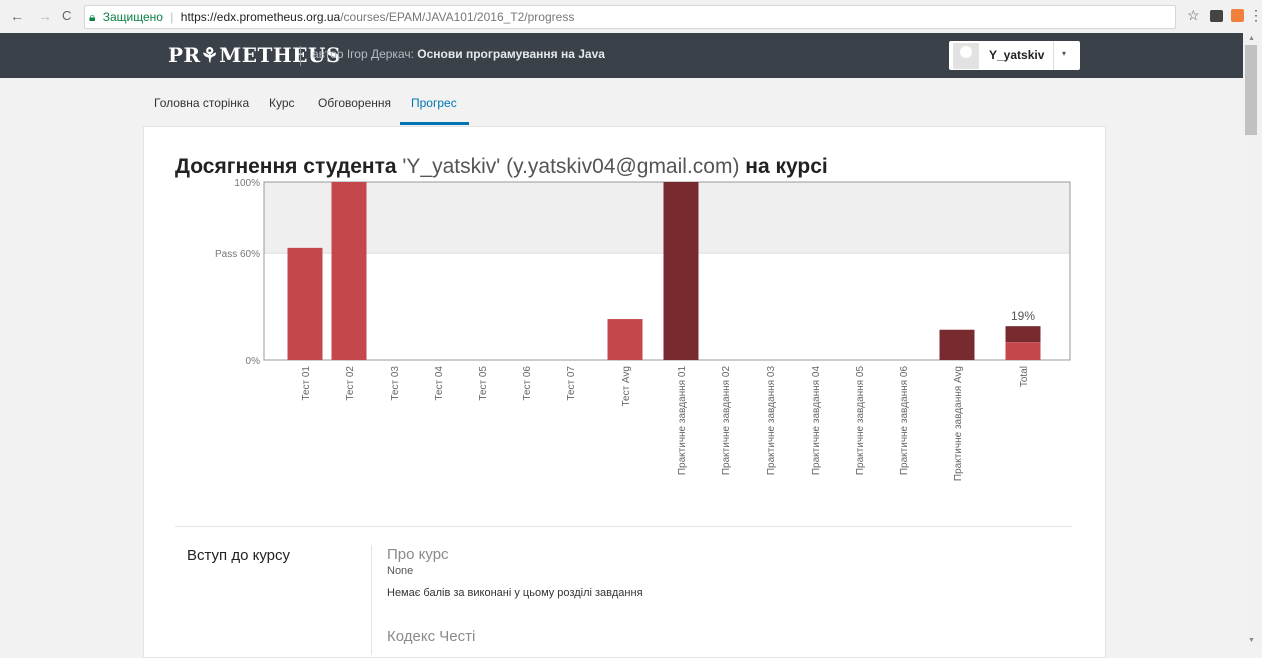  I want to click on x-tick-label: Практичне завдання 03, so click(771, 421).